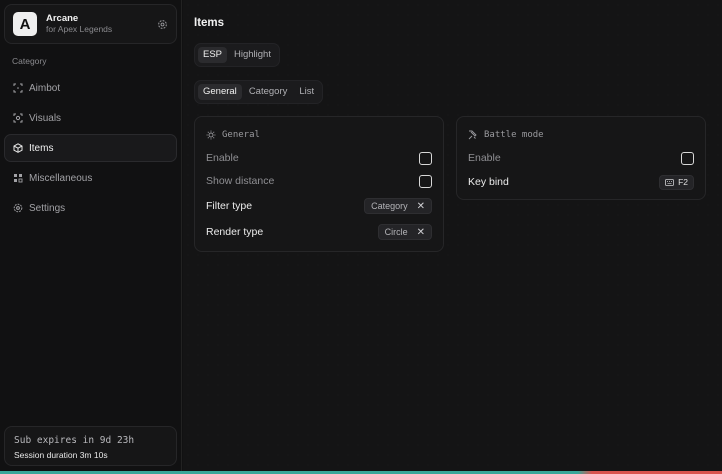 The height and width of the screenshot is (474, 722). Describe the element at coordinates (425, 158) in the screenshot. I see `enable-checkbox` at that location.